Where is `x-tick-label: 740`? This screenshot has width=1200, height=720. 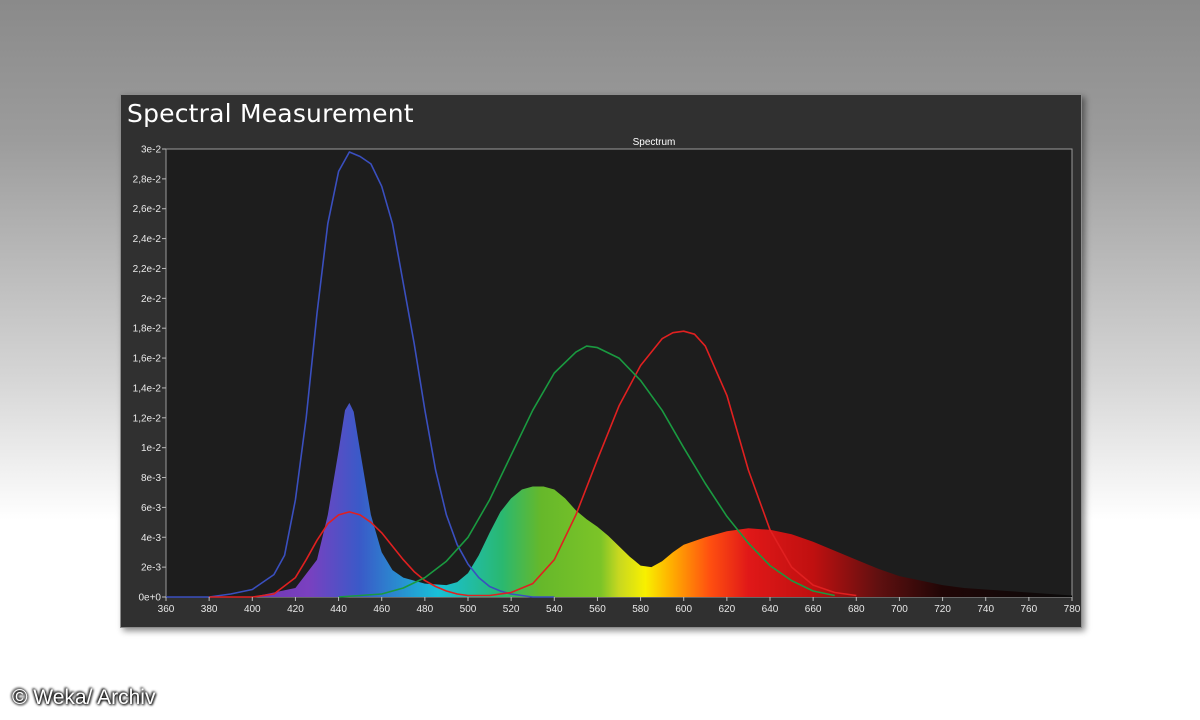
x-tick-label: 740 is located at coordinates (985, 609).